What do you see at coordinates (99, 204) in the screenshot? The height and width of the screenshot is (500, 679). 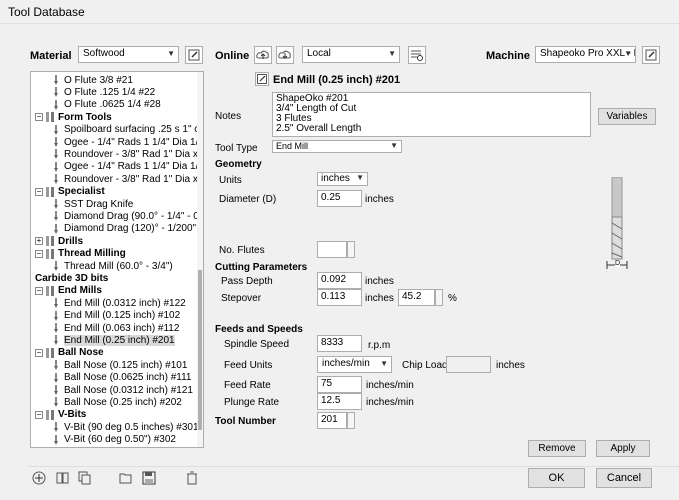 I see `tree-item-label: SST Drag Knife` at bounding box center [99, 204].